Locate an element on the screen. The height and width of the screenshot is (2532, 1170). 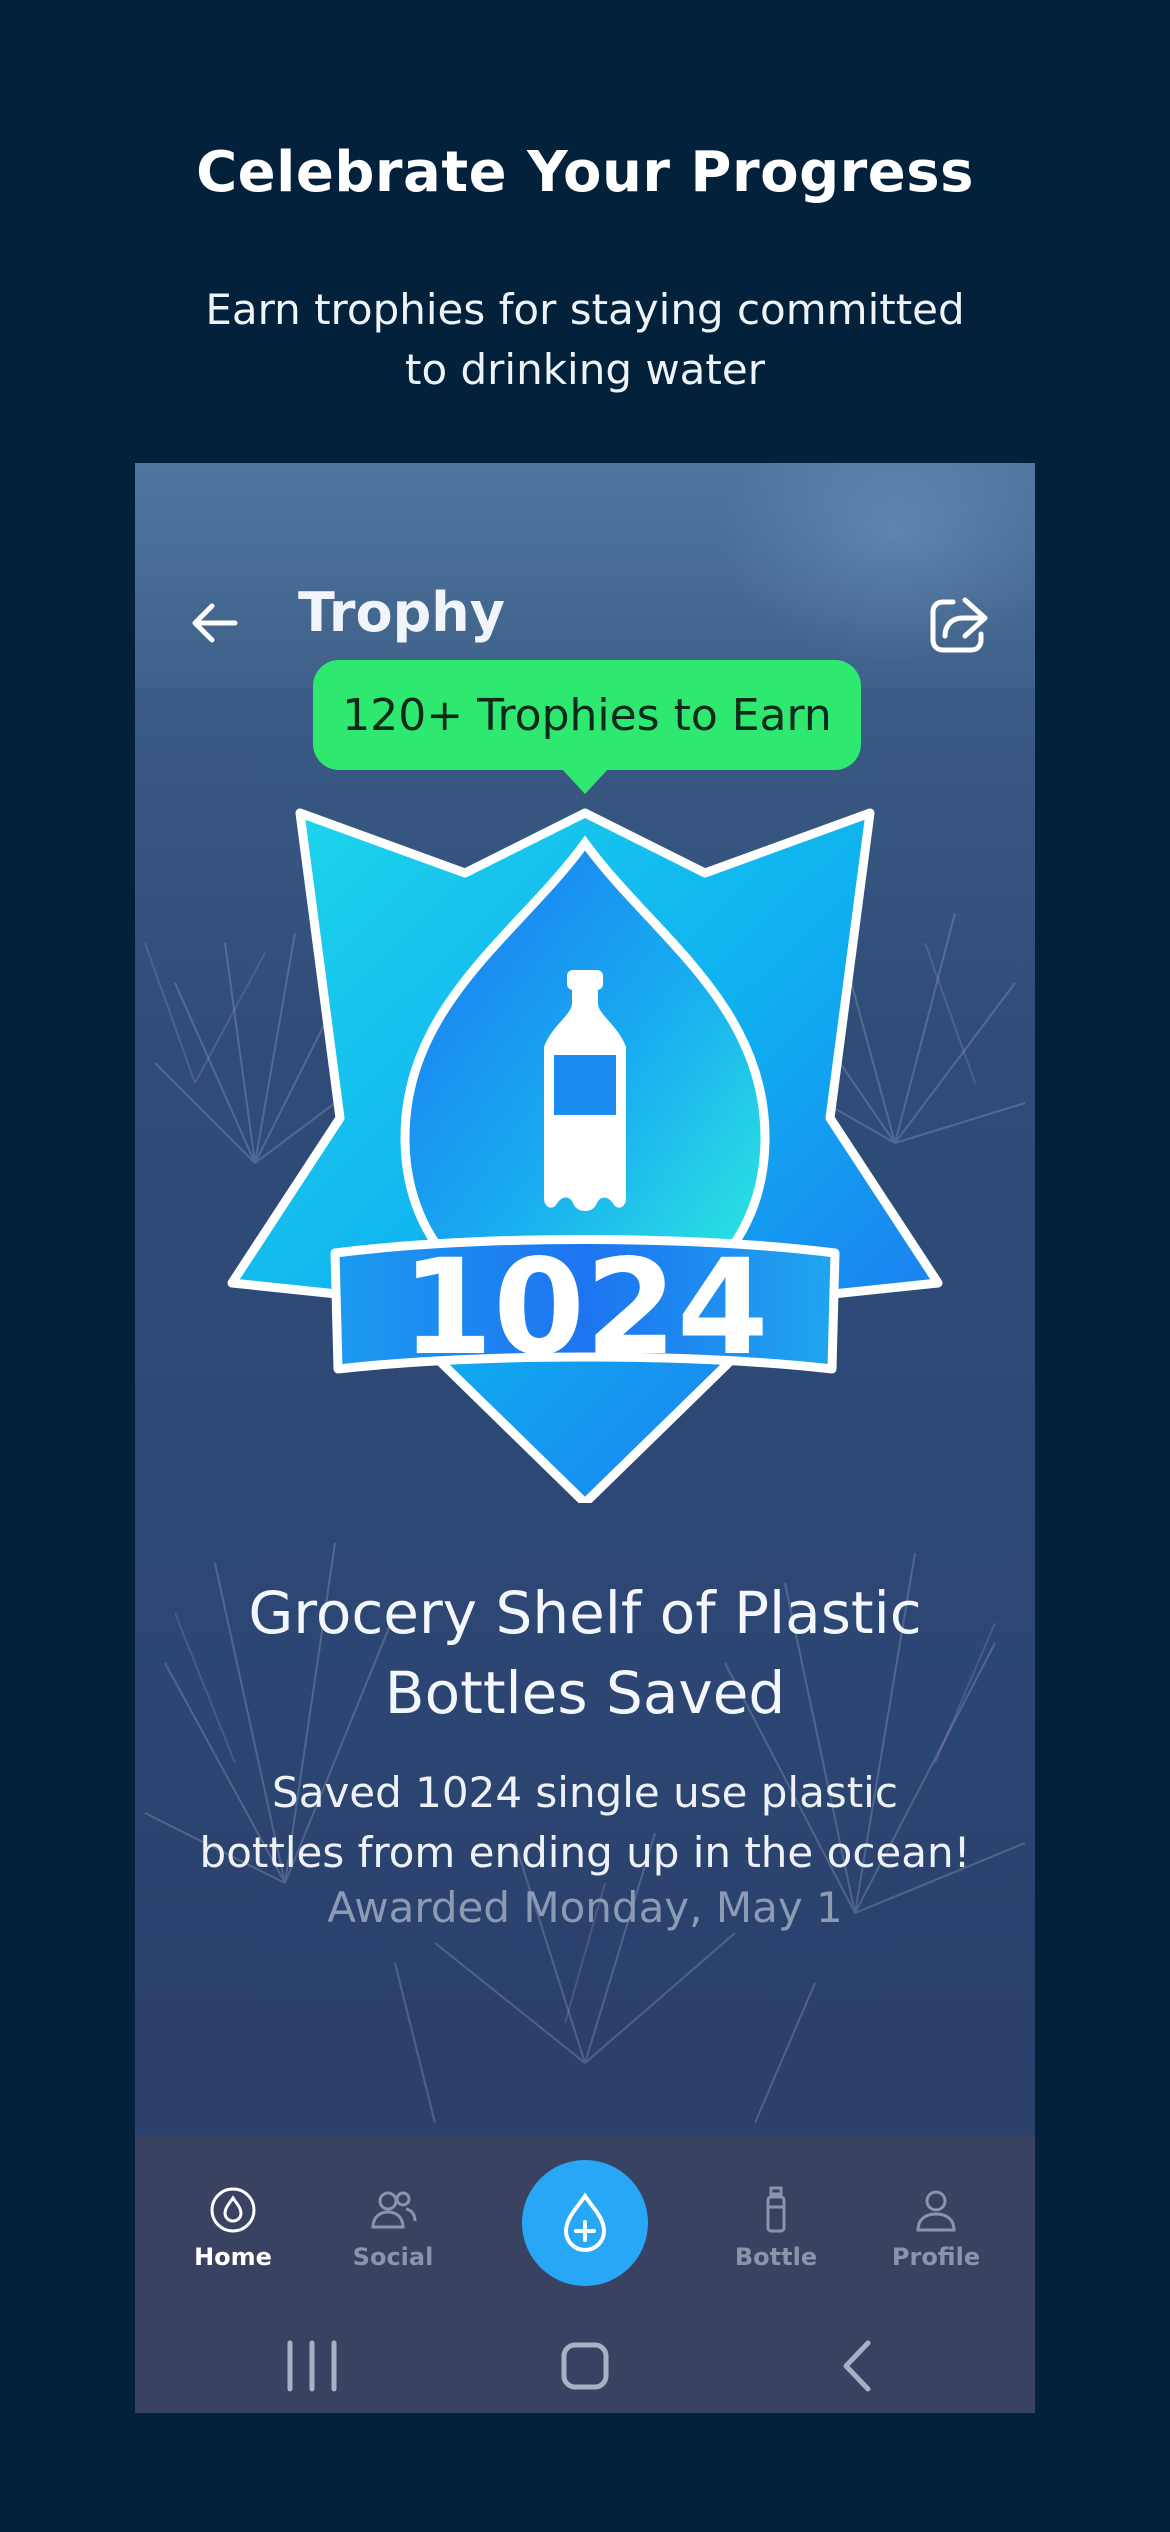
badge-number: 1024 is located at coordinates (584, 1308).